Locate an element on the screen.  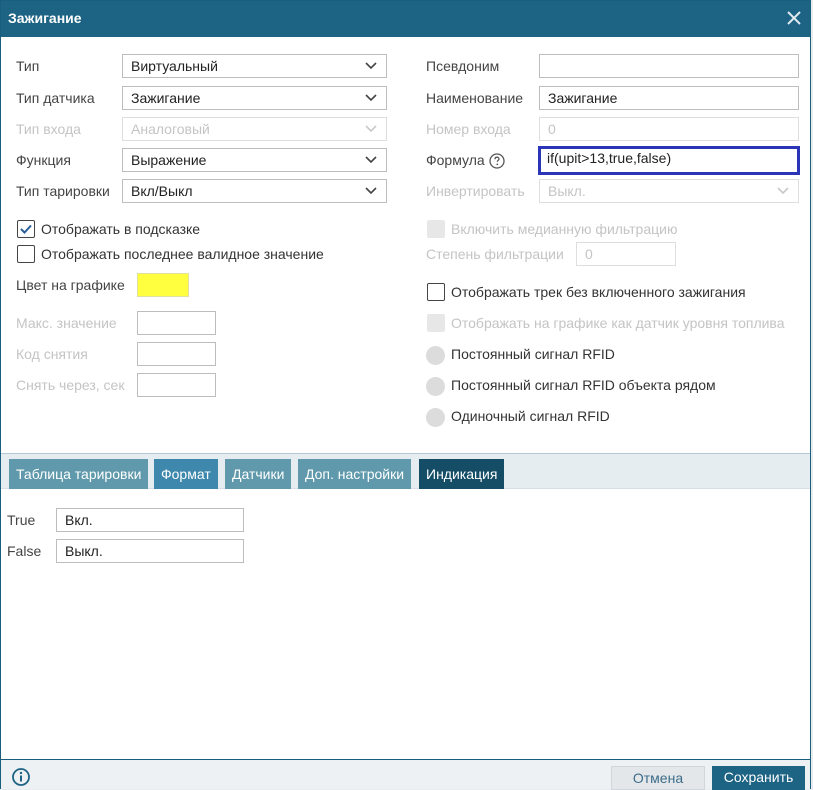
input-number-label: Номер входа is located at coordinates (468, 129).